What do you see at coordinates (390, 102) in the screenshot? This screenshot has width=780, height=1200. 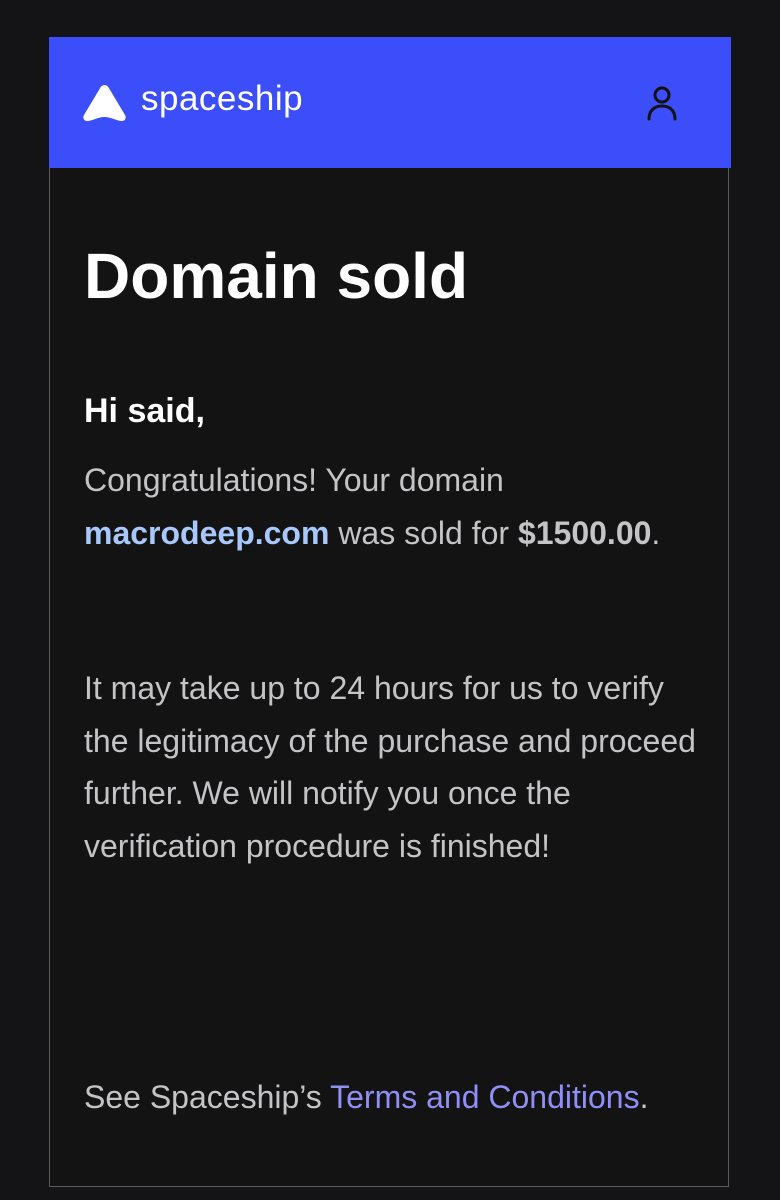 I see `email-header: spaceship` at bounding box center [390, 102].